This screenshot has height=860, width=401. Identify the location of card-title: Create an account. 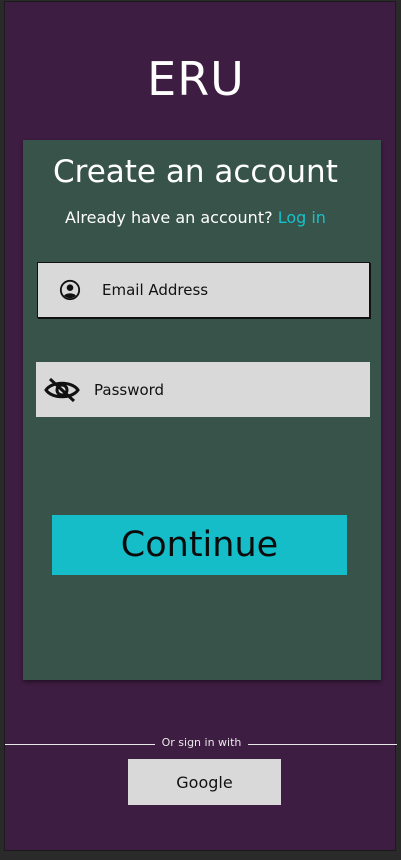
(195, 172).